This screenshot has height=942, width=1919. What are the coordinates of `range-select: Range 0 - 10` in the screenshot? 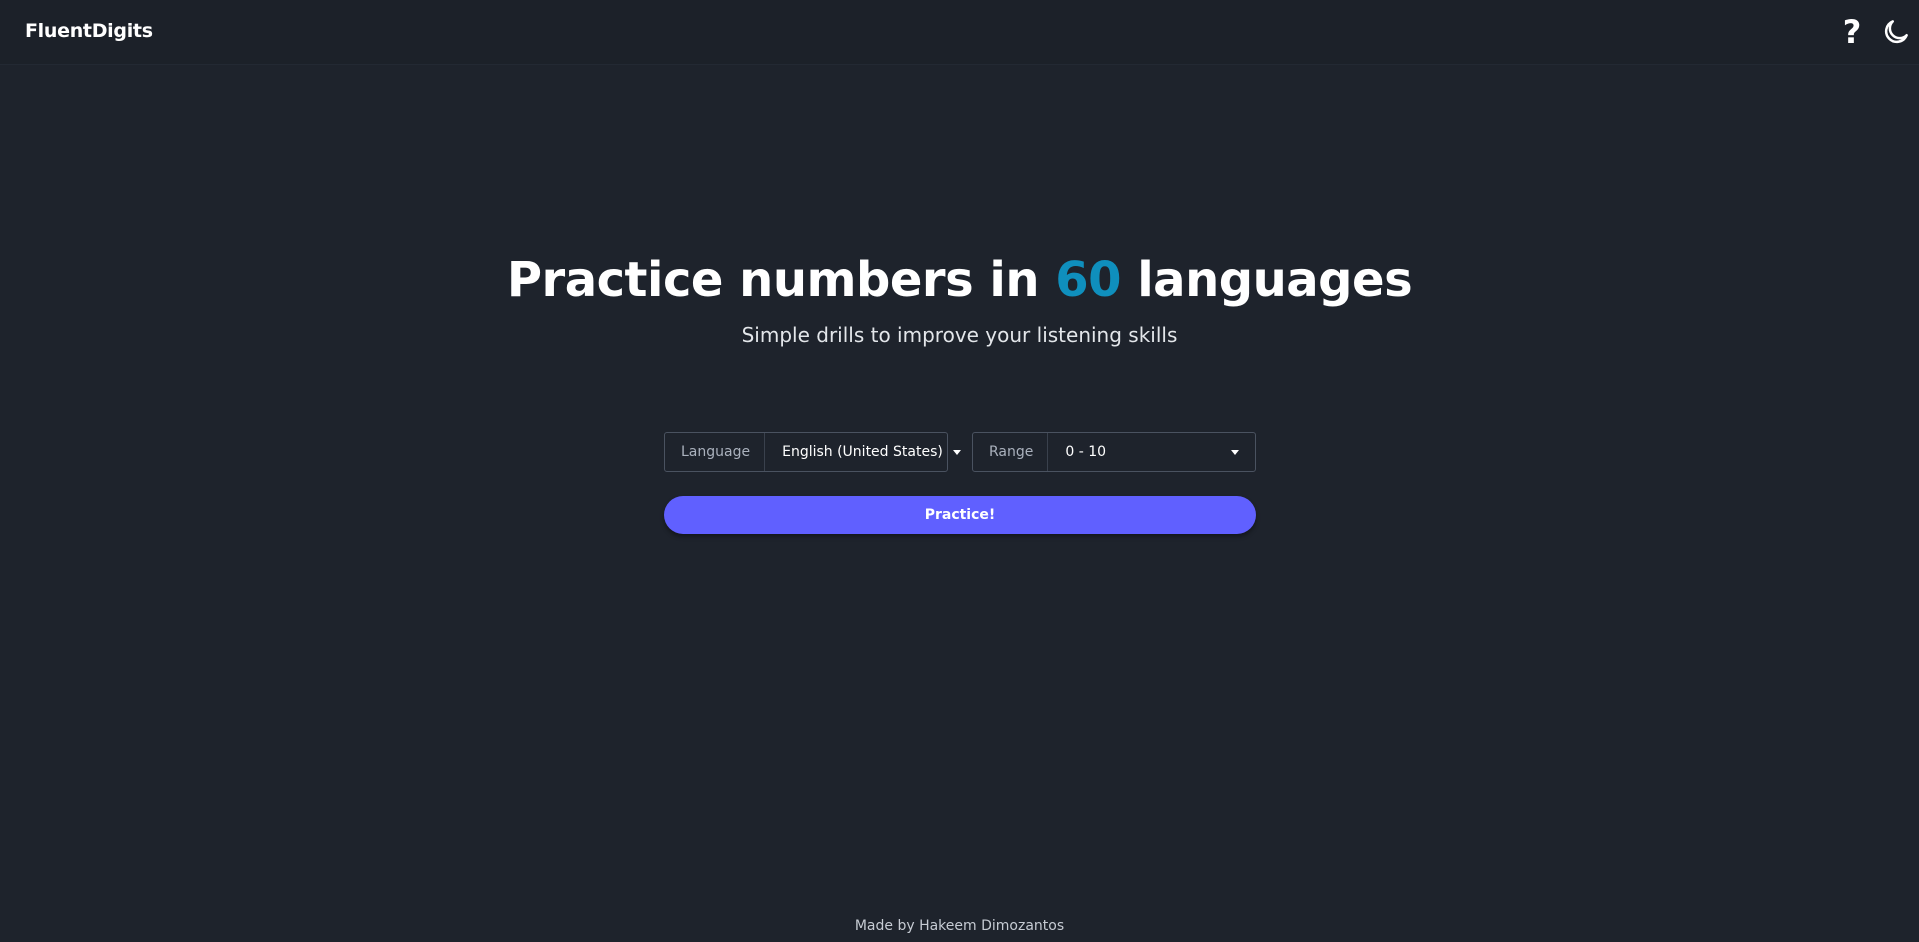 It's located at (1114, 452).